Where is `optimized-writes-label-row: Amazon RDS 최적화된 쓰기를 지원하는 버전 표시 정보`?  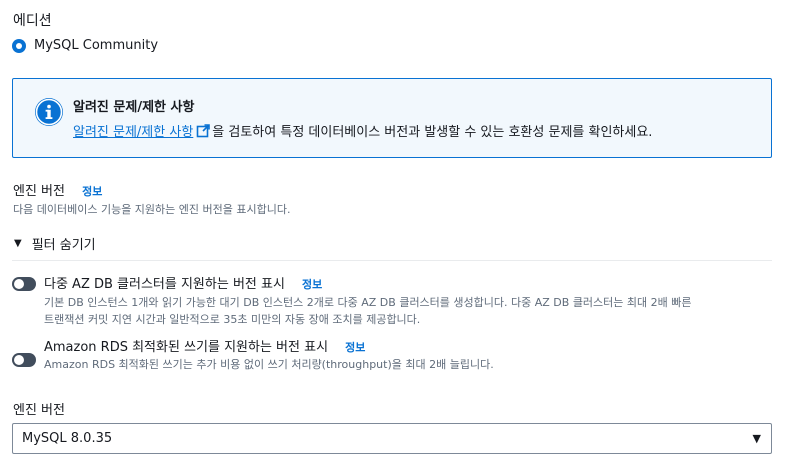
optimized-writes-label-row: Amazon RDS 최적화된 쓰기를 지원하는 버전 표시 정보 is located at coordinates (204, 345).